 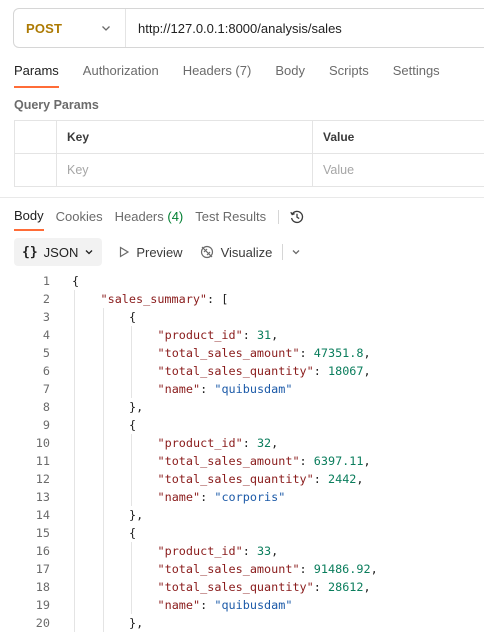 I want to click on tab-response-headers: Headers (4), so click(x=149, y=219).